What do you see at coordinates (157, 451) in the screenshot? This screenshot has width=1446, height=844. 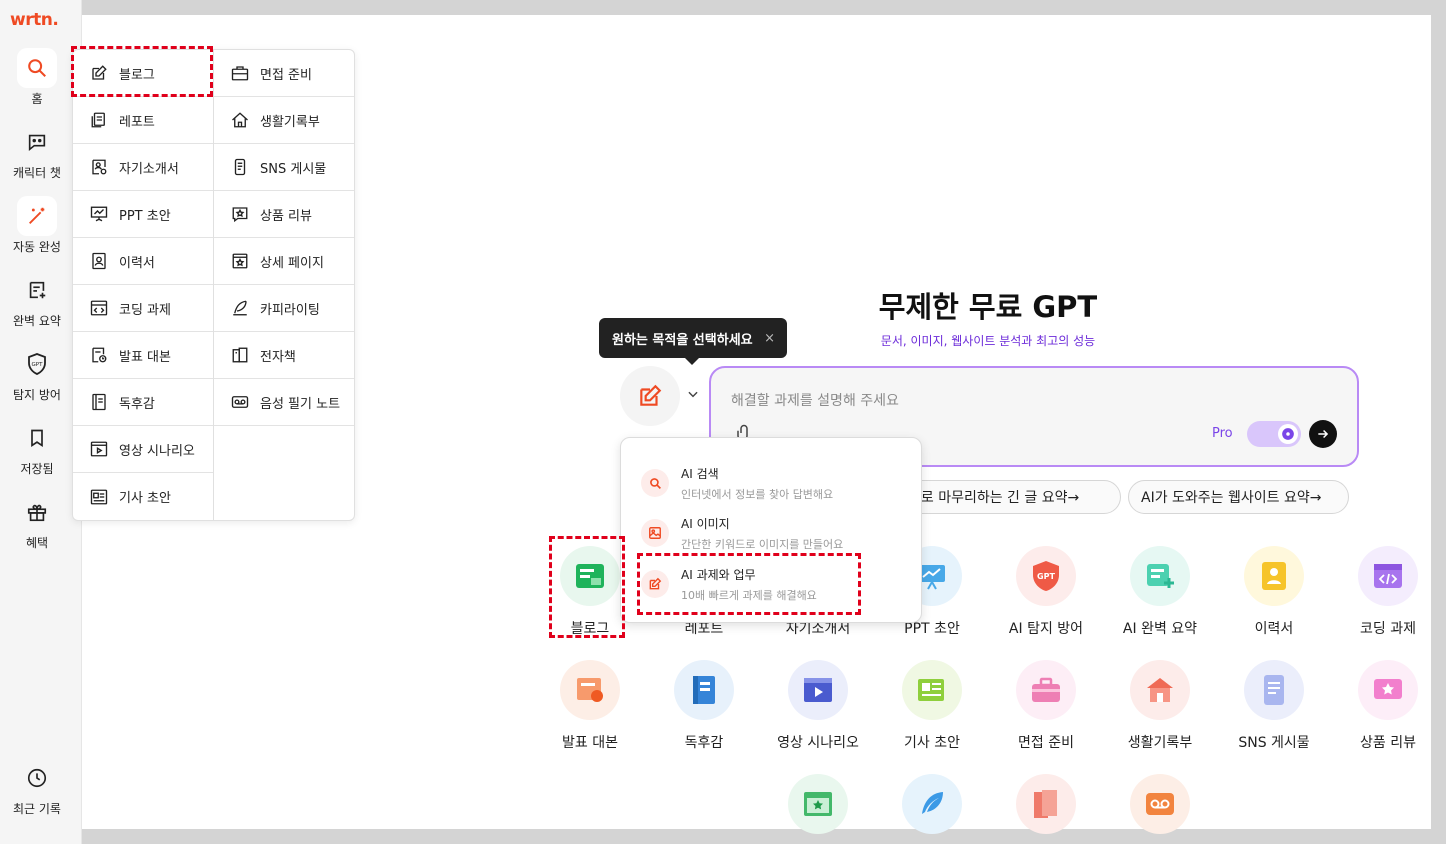 I see `submenu-item-label: 영상 시나리오` at bounding box center [157, 451].